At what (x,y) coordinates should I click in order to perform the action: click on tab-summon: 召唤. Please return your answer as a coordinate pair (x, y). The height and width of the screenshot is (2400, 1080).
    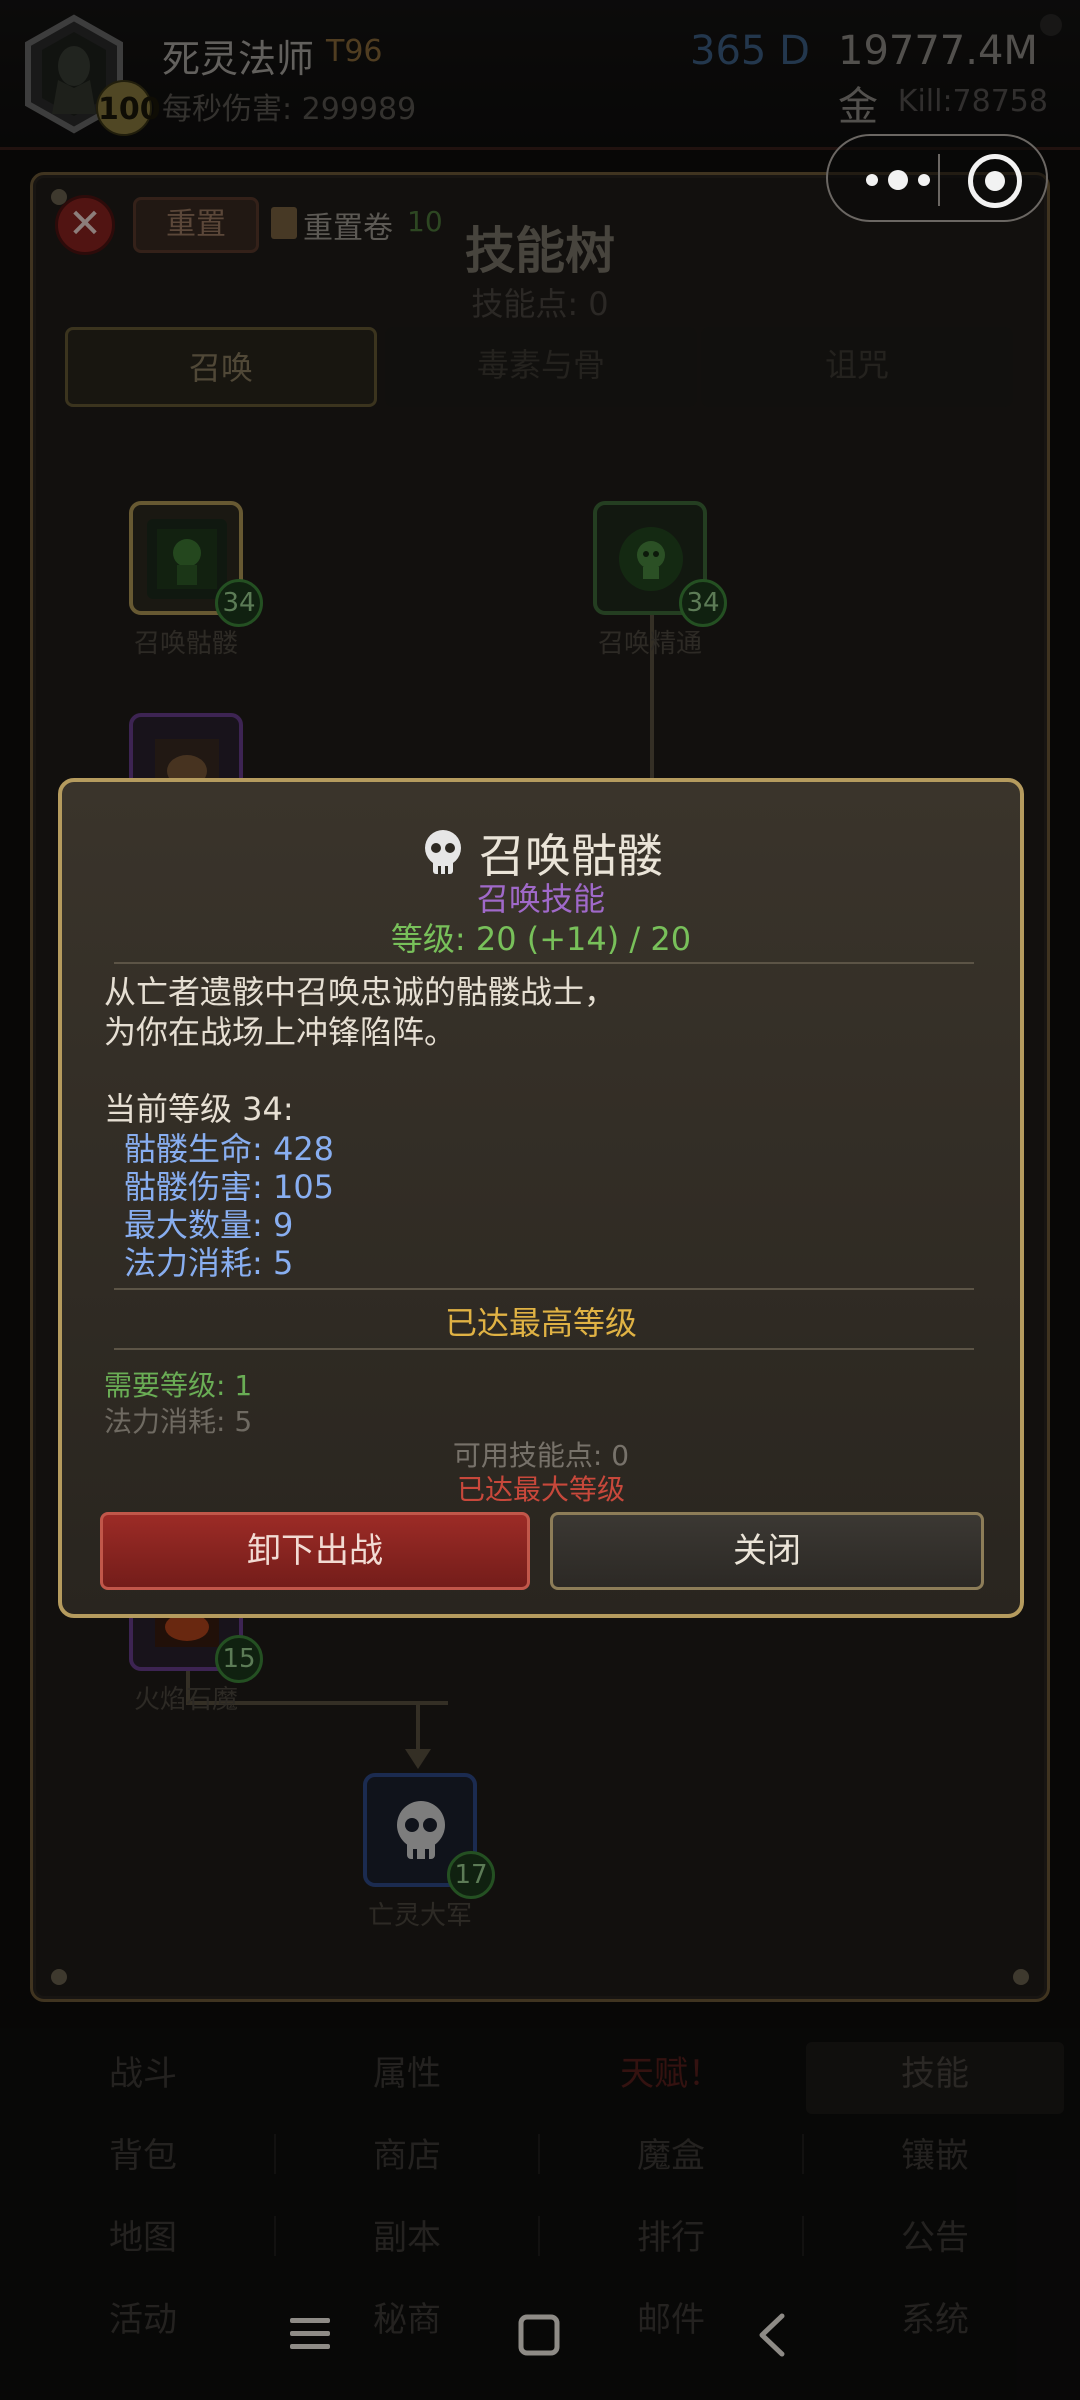
    Looking at the image, I should click on (221, 367).